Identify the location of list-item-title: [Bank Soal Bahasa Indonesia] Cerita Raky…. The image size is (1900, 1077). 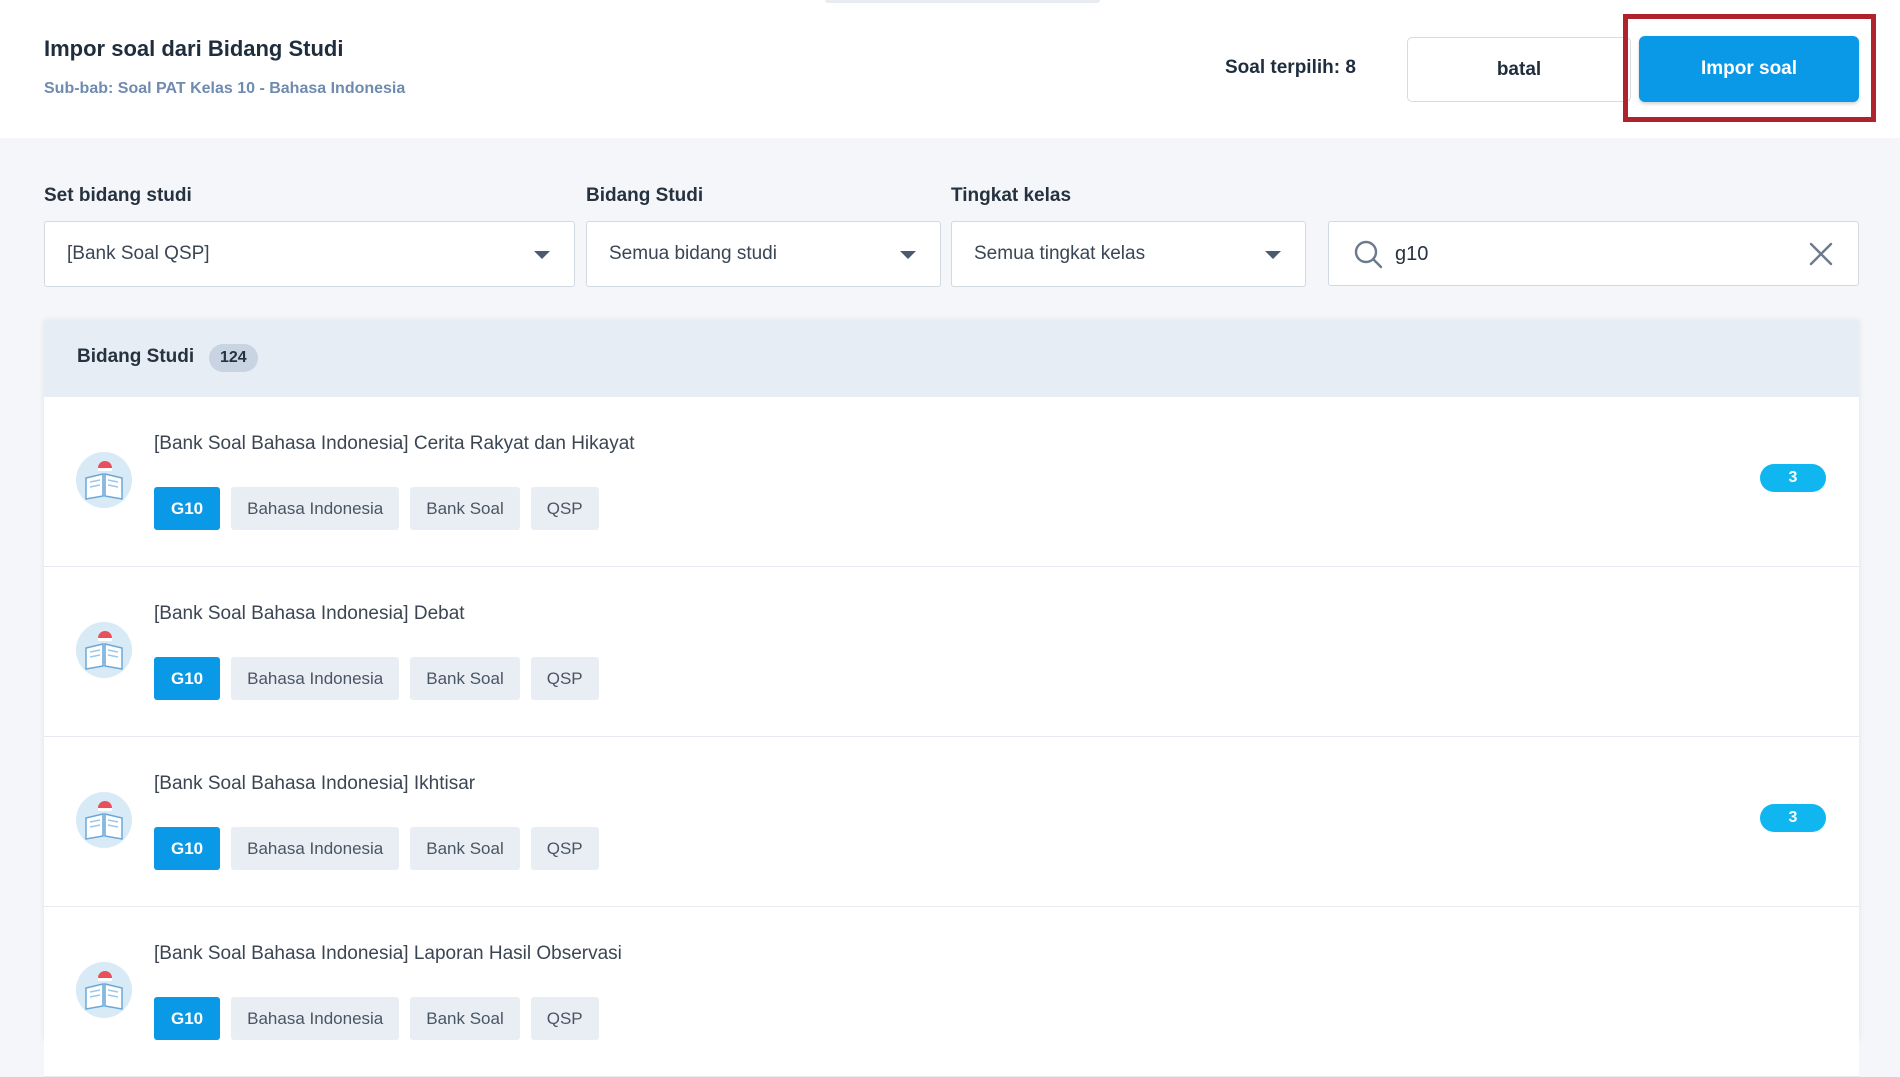
(394, 443).